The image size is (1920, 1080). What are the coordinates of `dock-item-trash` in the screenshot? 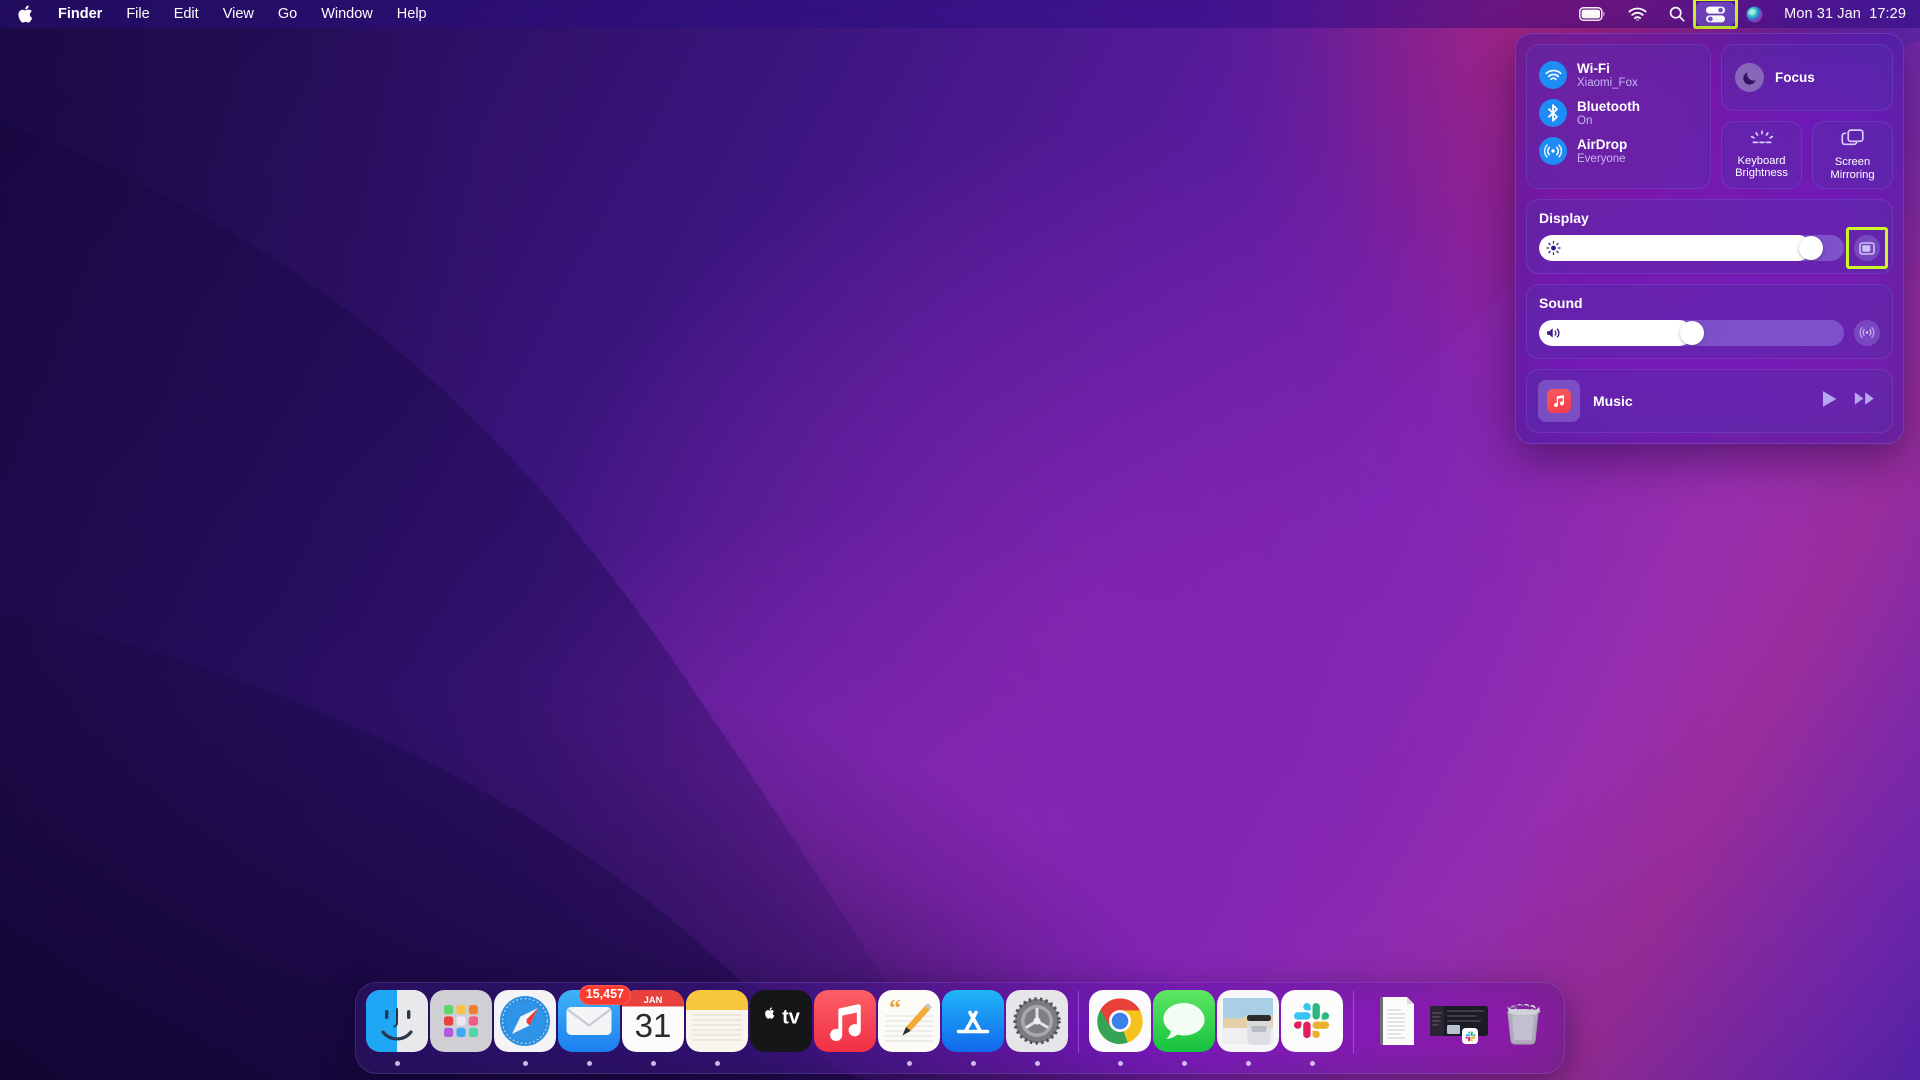 It's located at (1523, 1032).